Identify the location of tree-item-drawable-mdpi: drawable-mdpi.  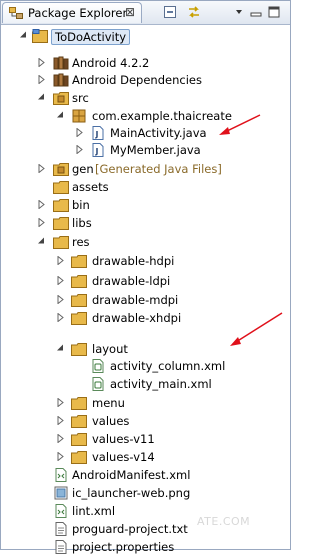
(145, 300).